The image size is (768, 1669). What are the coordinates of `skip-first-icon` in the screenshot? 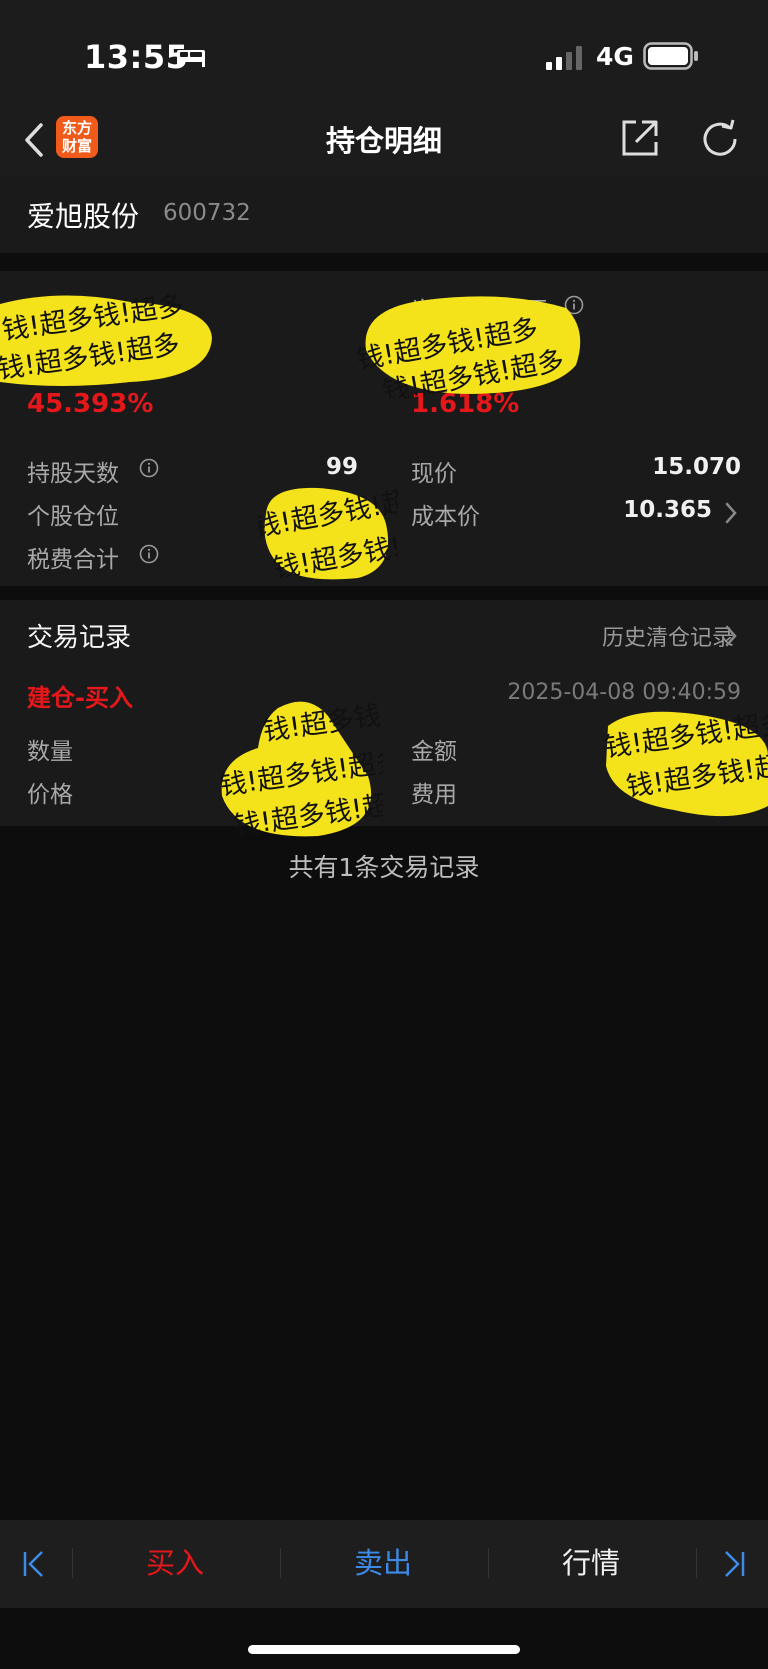 It's located at (34, 1564).